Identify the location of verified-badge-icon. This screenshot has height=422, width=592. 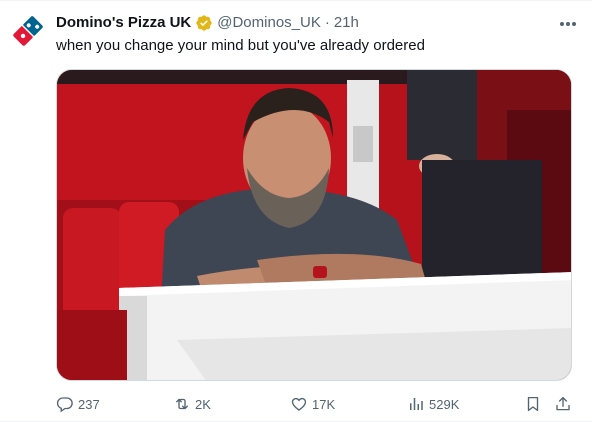
(204, 23).